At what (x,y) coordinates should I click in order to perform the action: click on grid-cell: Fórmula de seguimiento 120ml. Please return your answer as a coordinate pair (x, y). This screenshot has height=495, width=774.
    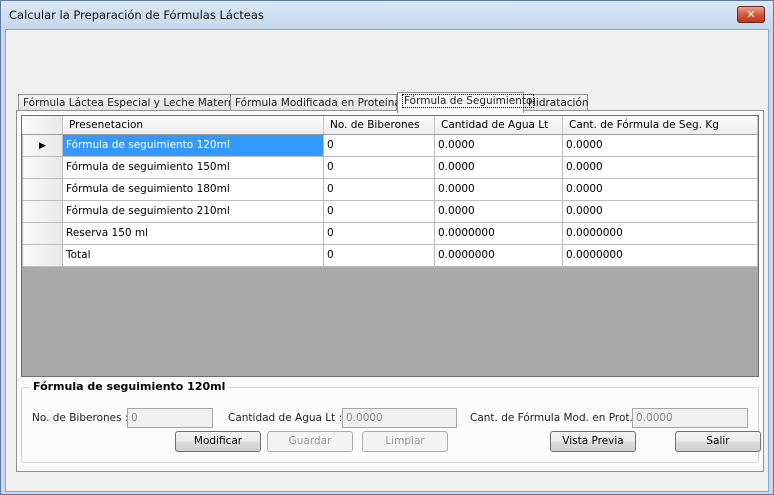
    Looking at the image, I should click on (193, 145).